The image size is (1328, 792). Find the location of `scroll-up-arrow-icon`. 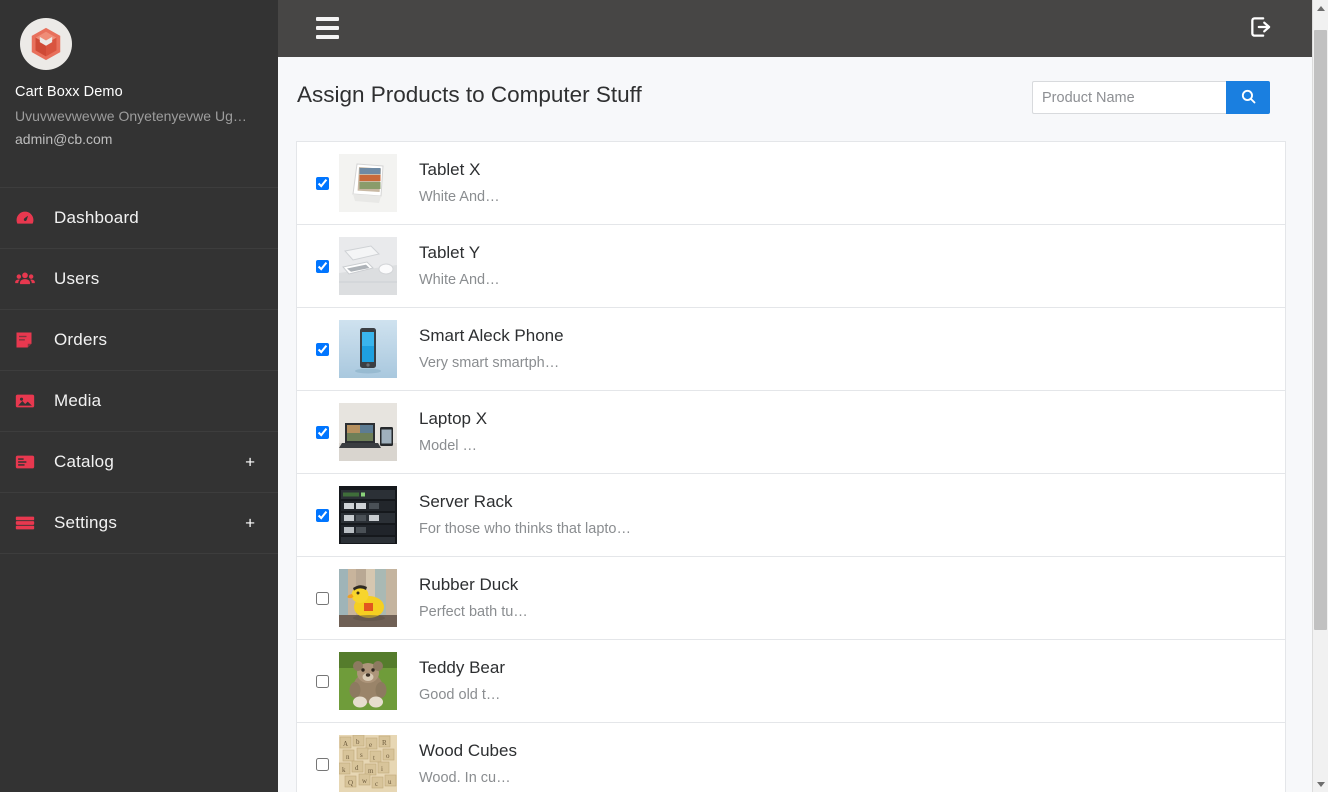

scroll-up-arrow-icon is located at coordinates (1320, 8).